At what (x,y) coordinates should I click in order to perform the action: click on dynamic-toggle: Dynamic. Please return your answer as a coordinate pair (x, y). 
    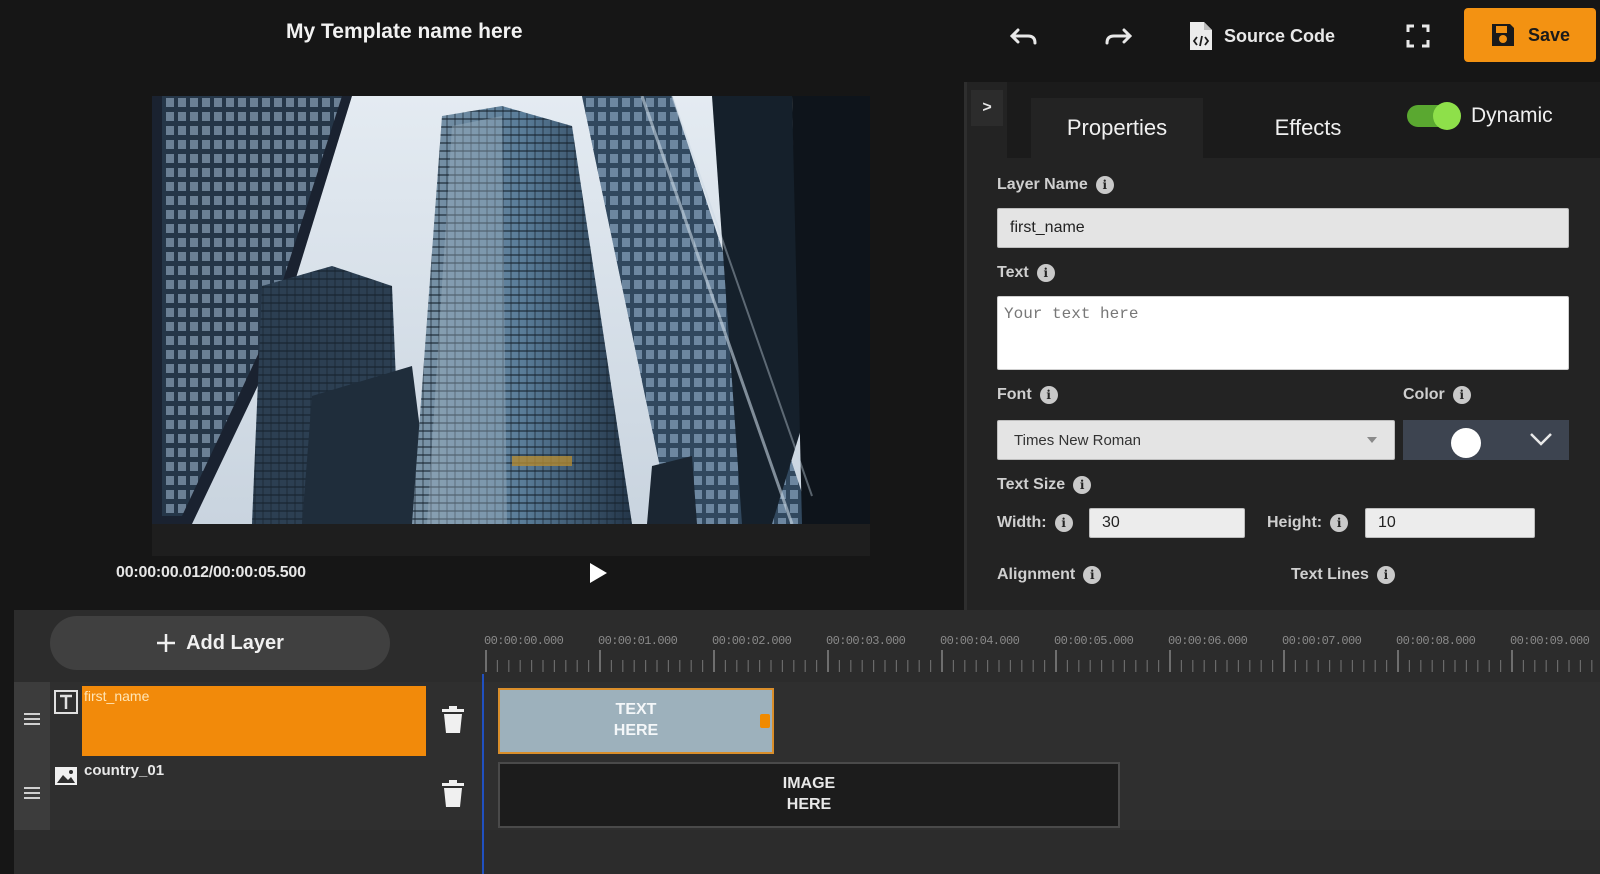
    Looking at the image, I should click on (1480, 116).